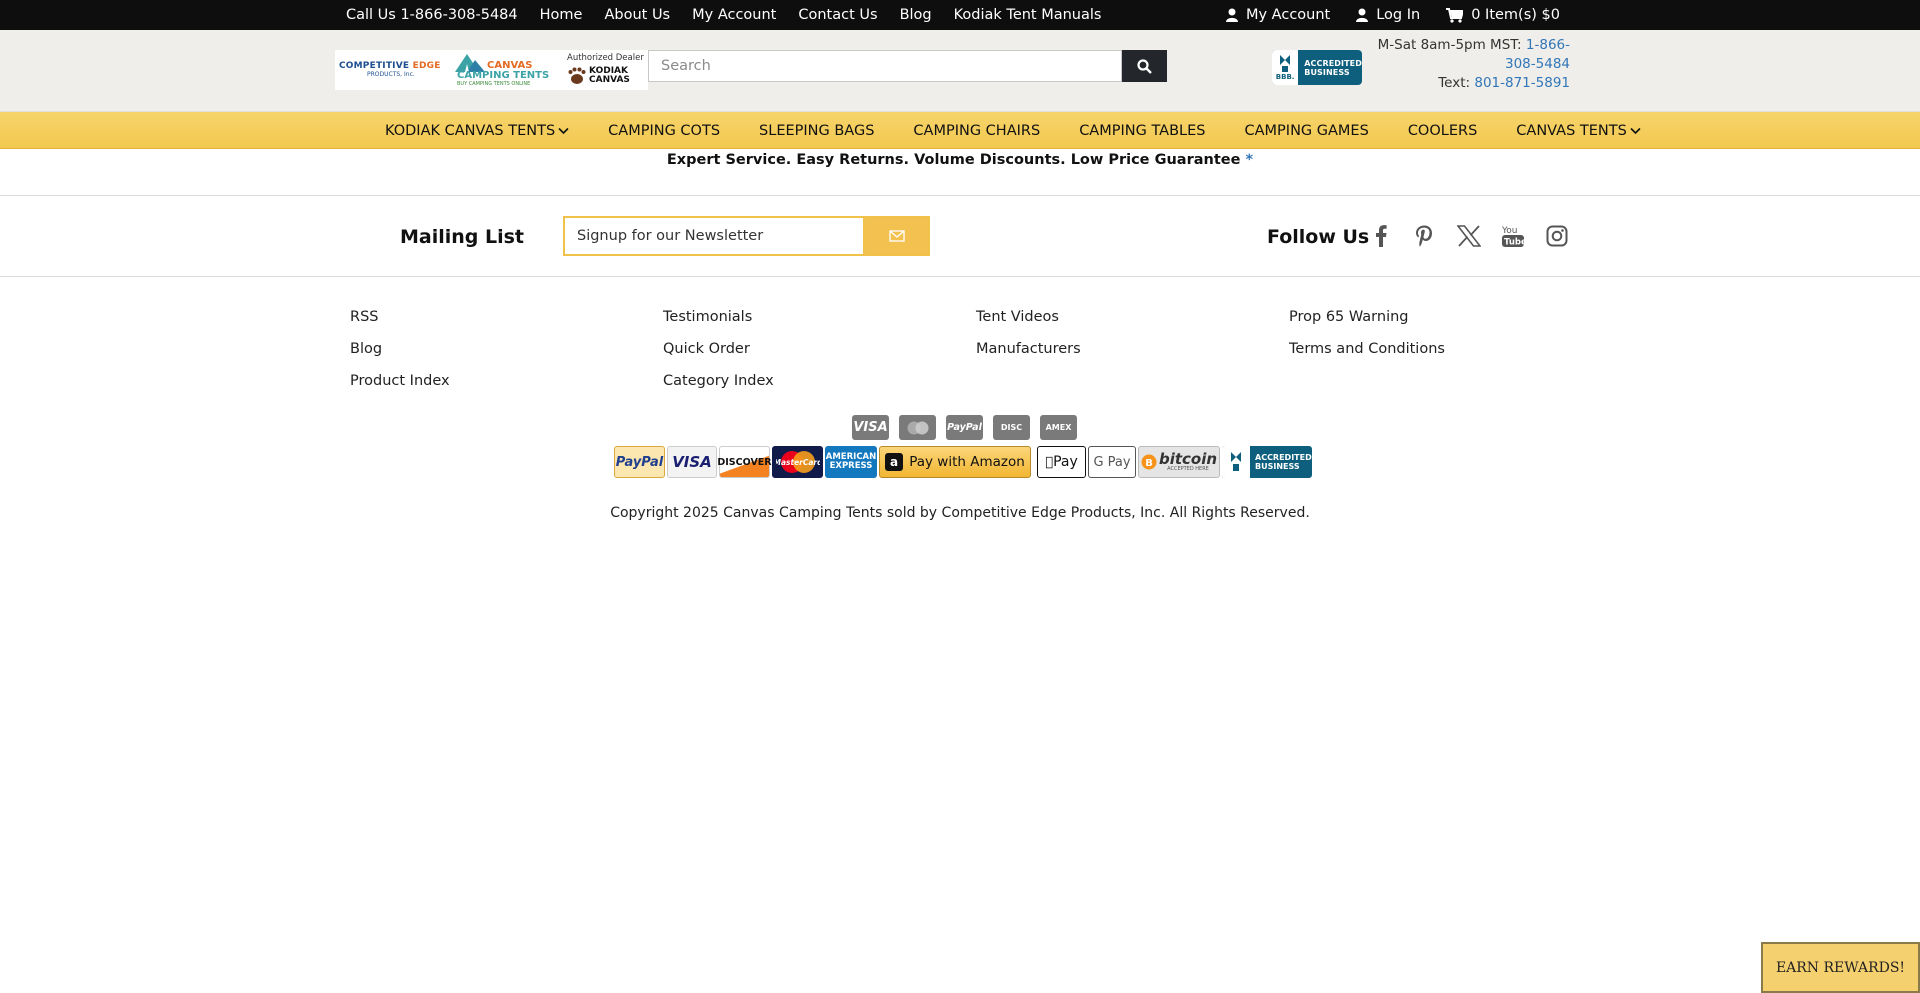 Image resolution: width=1920 pixels, height=993 pixels. I want to click on nav-label: CAMPING TABLES, so click(1142, 130).